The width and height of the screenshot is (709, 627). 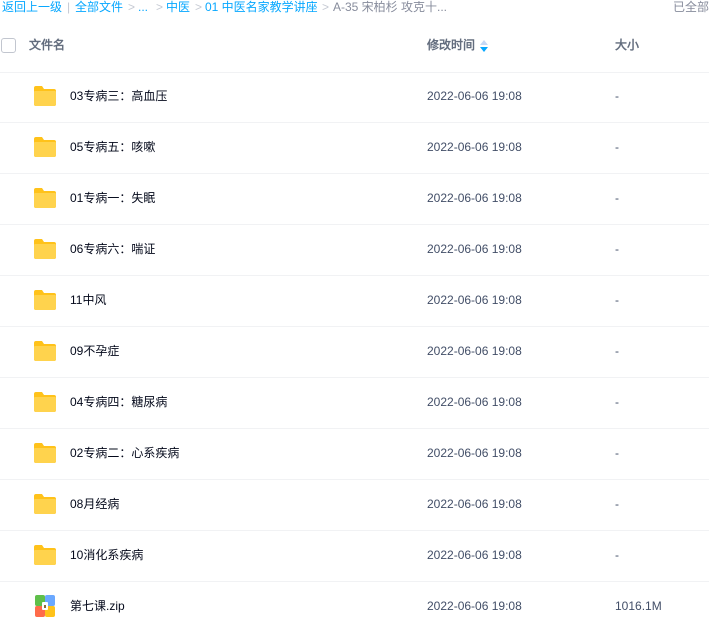 What do you see at coordinates (690, 7) in the screenshot?
I see `loaded-all-label: 已全部` at bounding box center [690, 7].